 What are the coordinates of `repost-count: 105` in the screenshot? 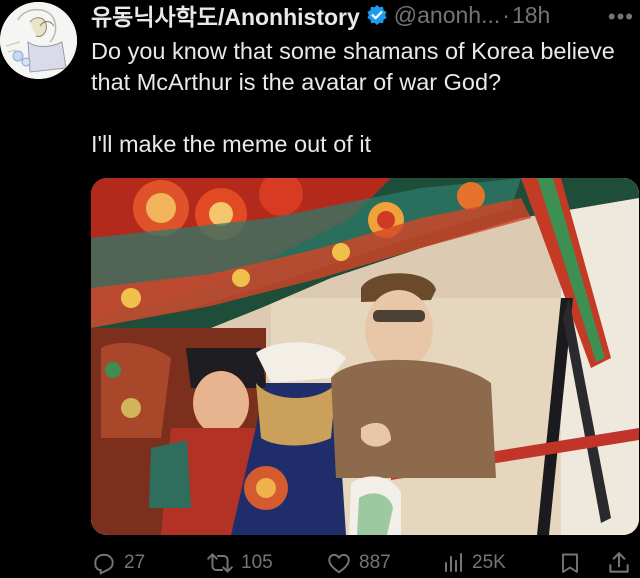 It's located at (257, 562).